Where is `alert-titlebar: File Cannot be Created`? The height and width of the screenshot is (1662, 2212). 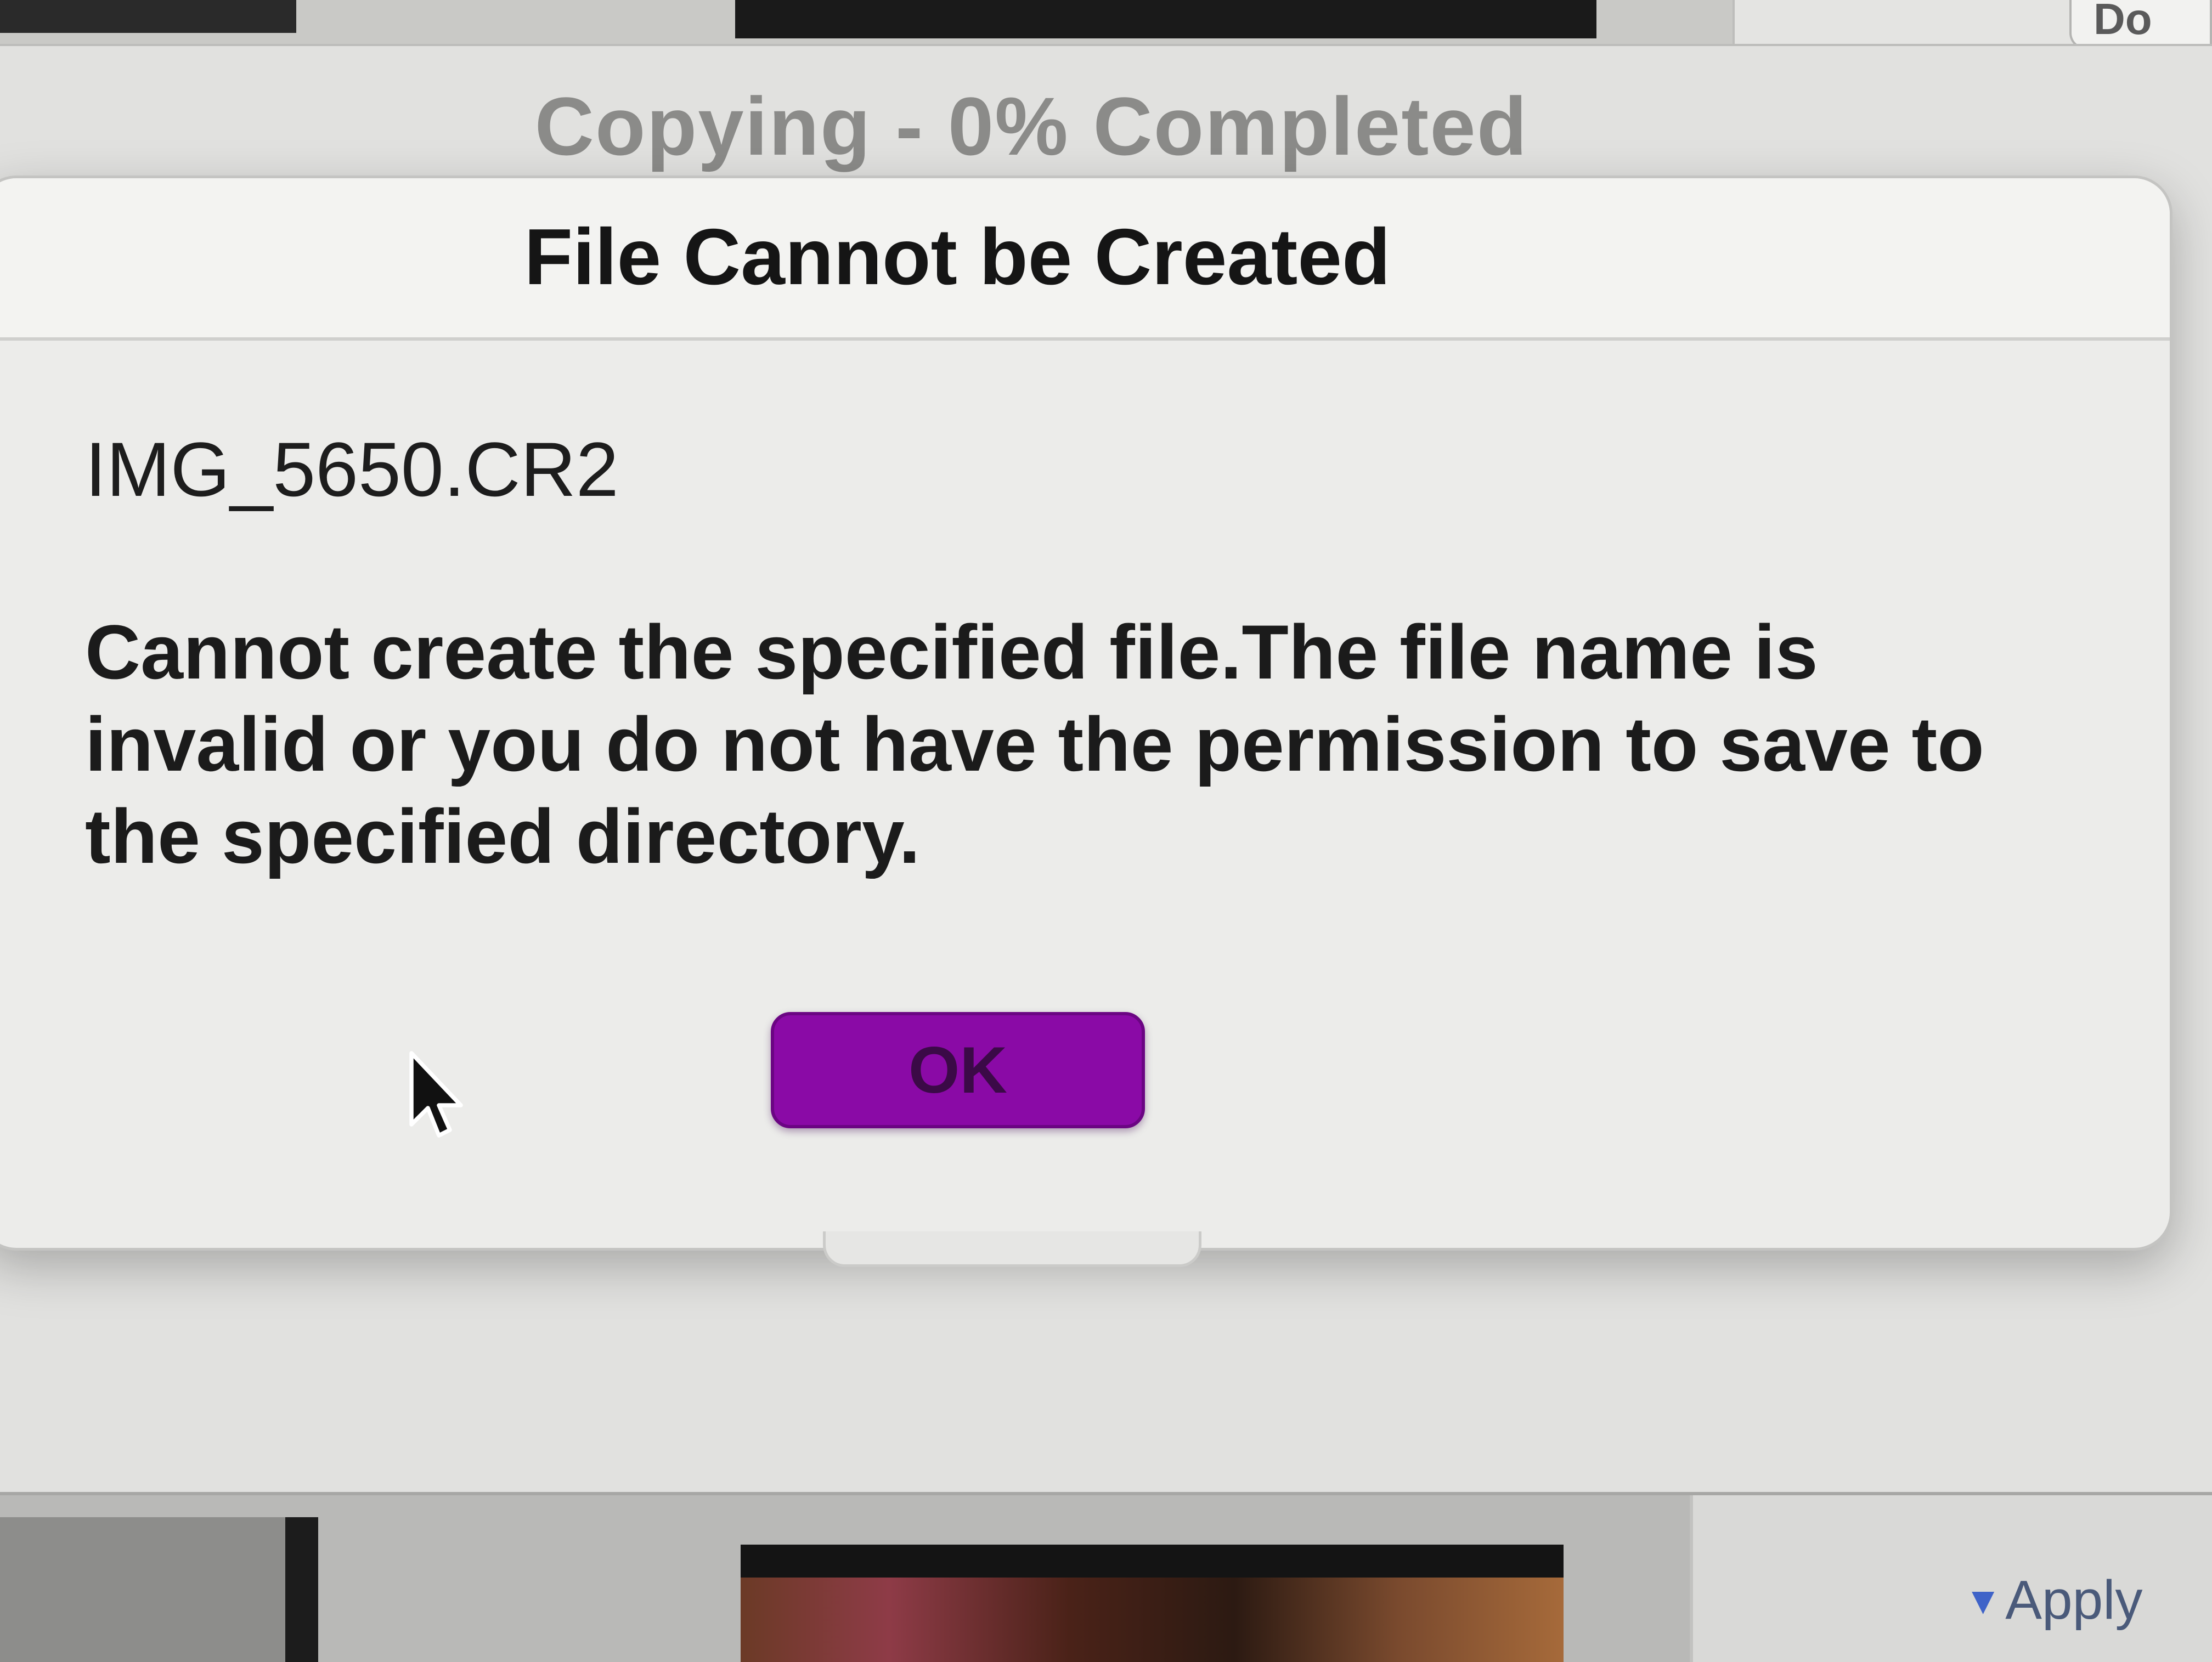 alert-titlebar: File Cannot be Created is located at coordinates (1085, 259).